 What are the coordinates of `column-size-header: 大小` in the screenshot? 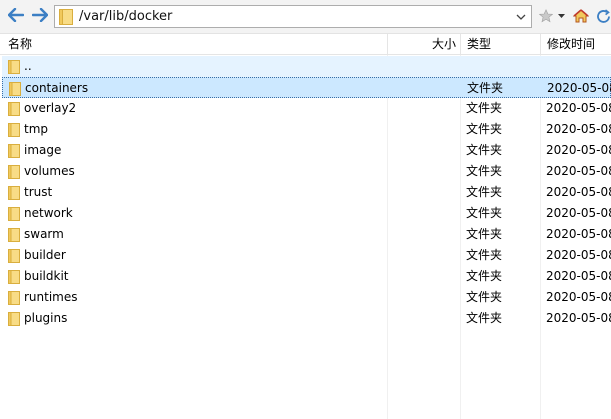 It's located at (422, 44).